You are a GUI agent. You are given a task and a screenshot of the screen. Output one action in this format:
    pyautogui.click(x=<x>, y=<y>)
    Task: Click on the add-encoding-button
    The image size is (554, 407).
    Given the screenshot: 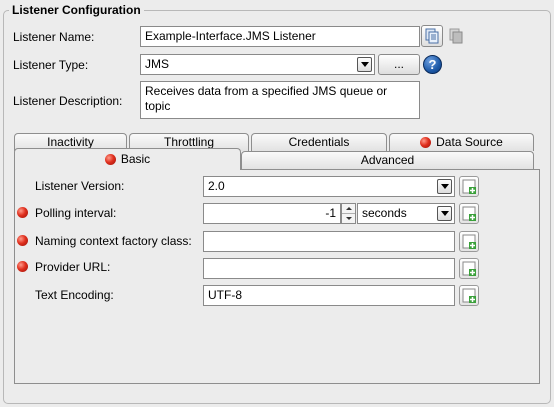 What is the action you would take?
    pyautogui.click(x=469, y=295)
    